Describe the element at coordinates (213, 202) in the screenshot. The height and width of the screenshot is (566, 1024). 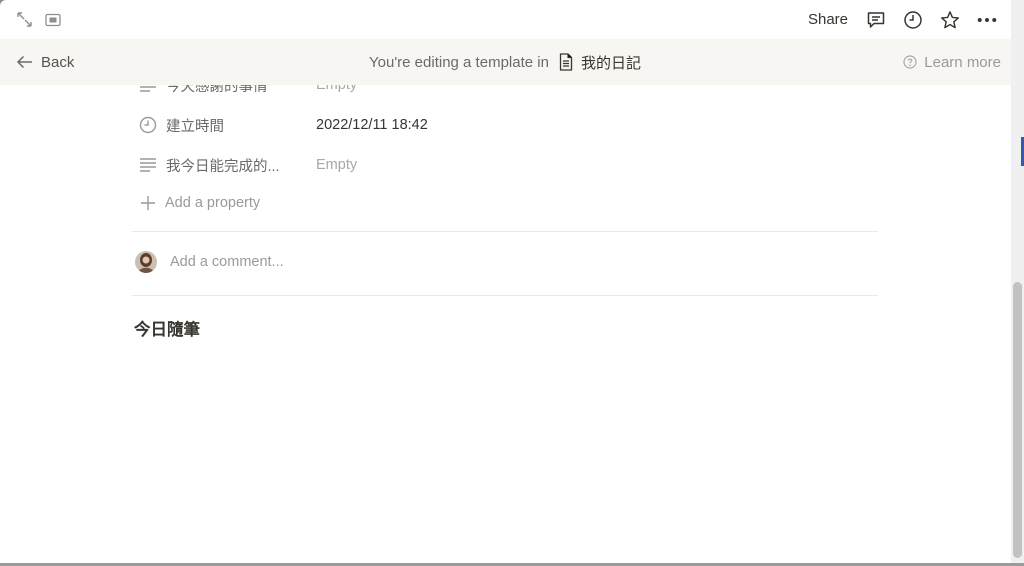
I see `add-property-label: Add a property` at that location.